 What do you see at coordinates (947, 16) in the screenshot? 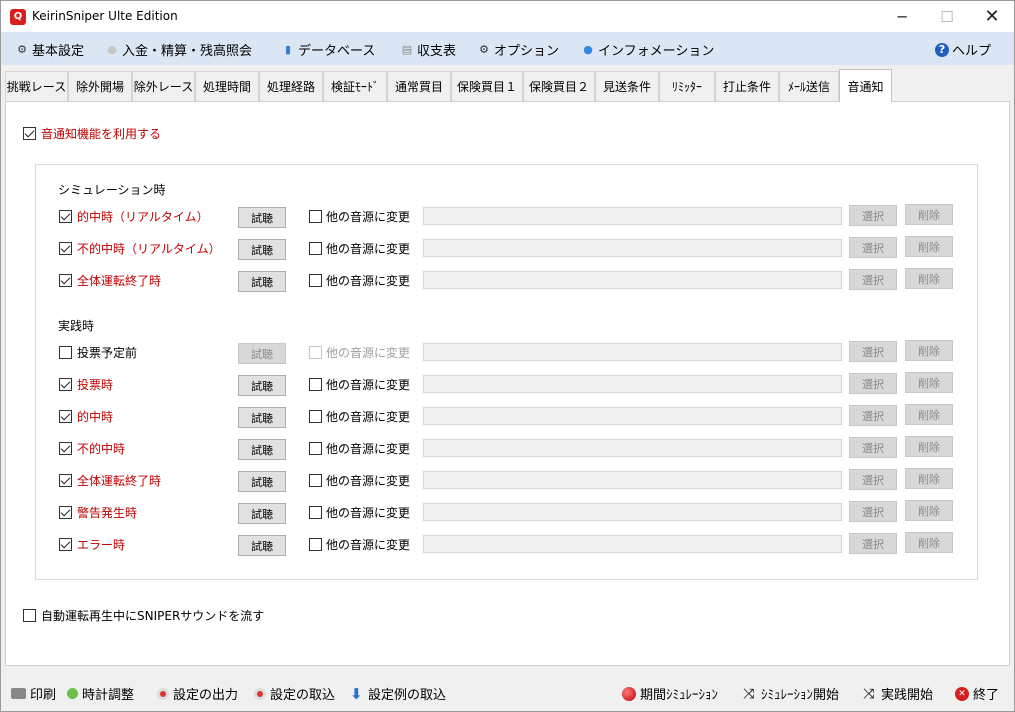
I see `maximize-button: ☐` at bounding box center [947, 16].